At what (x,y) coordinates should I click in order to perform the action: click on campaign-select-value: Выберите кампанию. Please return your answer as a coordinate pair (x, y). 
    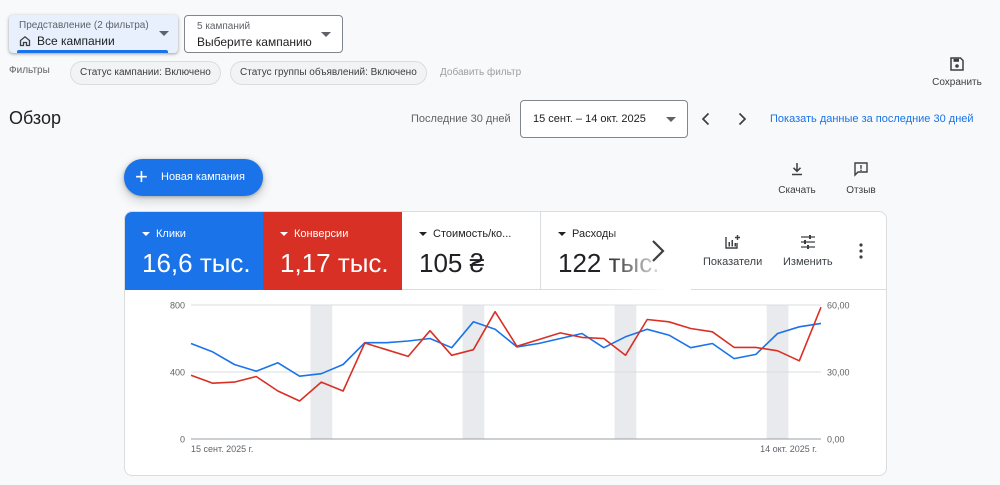
    Looking at the image, I should click on (254, 42).